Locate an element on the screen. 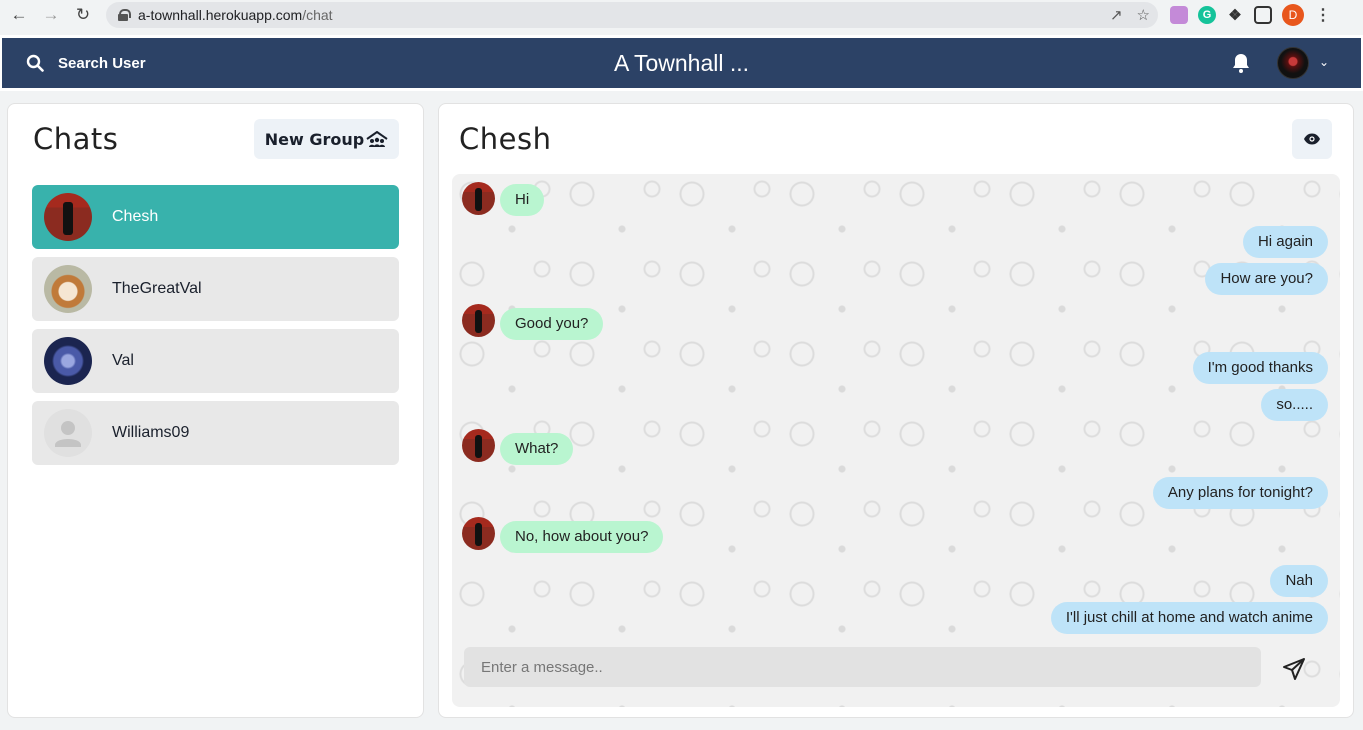 Image resolution: width=1363 pixels, height=730 pixels. conversation-title: Chesh is located at coordinates (505, 139).